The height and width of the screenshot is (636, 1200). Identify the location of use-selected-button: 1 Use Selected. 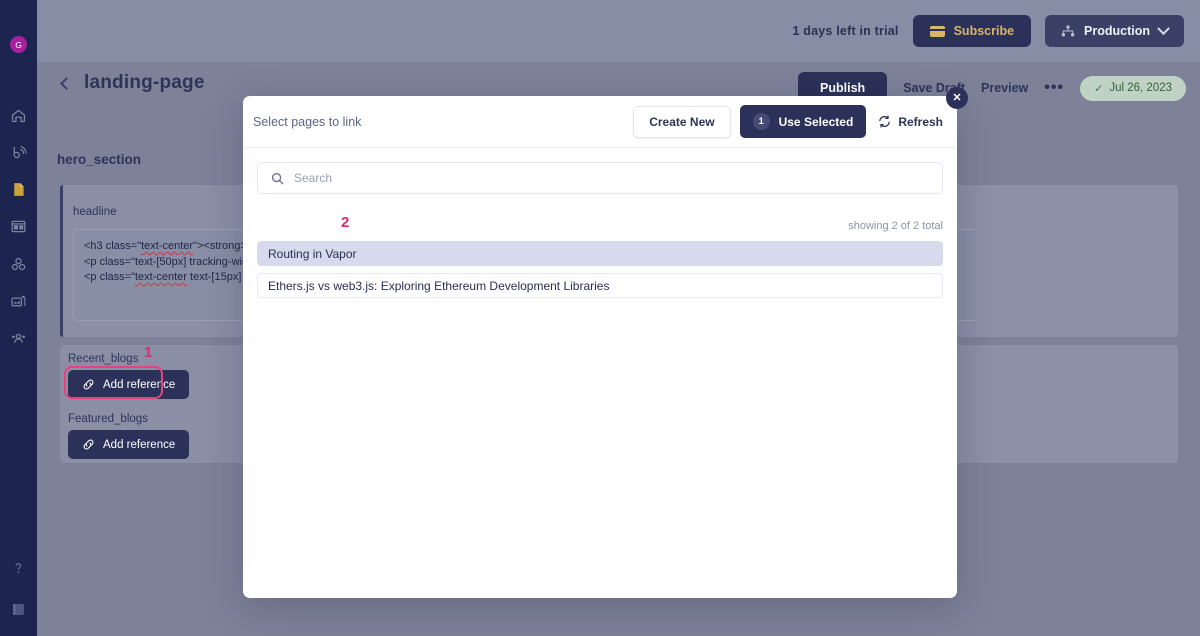
(803, 121).